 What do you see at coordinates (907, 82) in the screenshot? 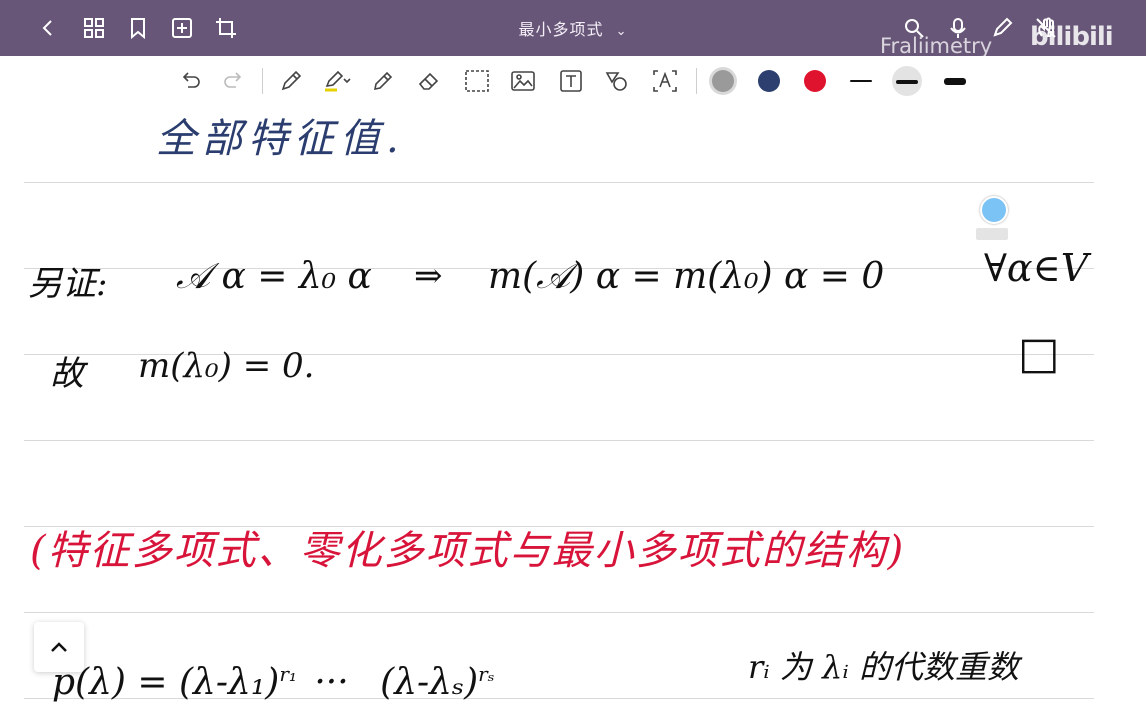
I see `stroke-medium` at bounding box center [907, 82].